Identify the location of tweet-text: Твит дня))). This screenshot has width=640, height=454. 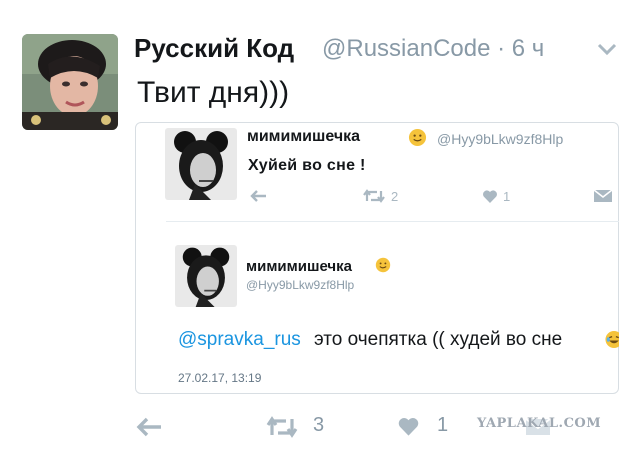
(213, 92).